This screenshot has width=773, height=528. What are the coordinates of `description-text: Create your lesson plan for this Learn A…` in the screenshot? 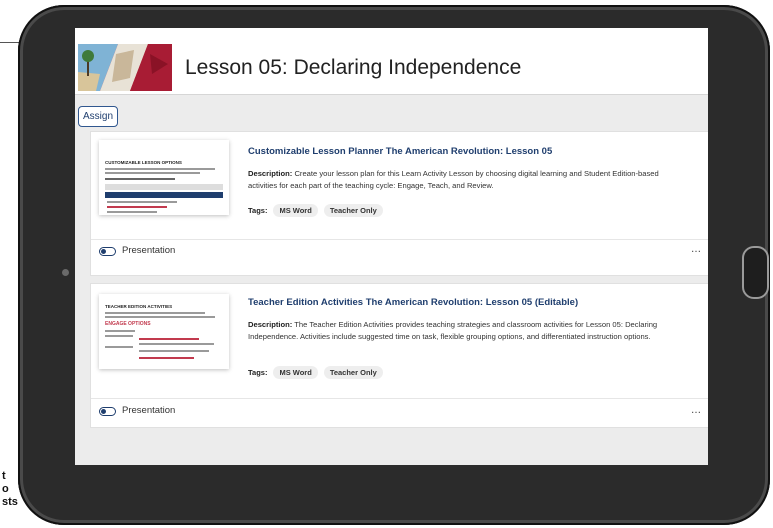 It's located at (453, 179).